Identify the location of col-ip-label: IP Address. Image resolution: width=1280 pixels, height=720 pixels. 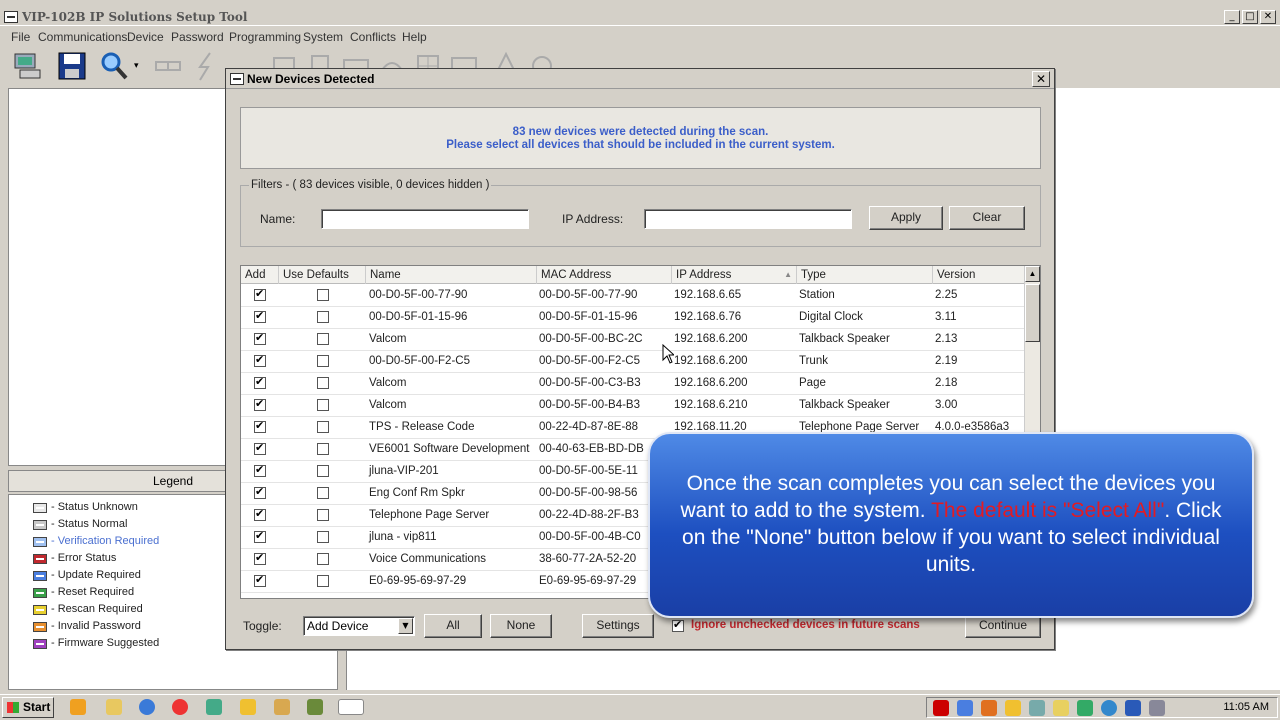
(704, 275).